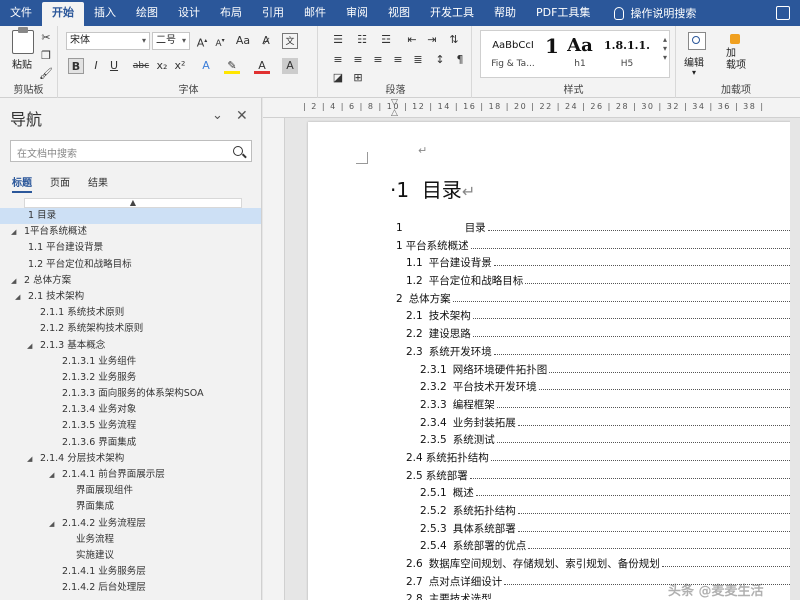 This screenshot has height=600, width=800. I want to click on copy-icon: ❐, so click(46, 56).